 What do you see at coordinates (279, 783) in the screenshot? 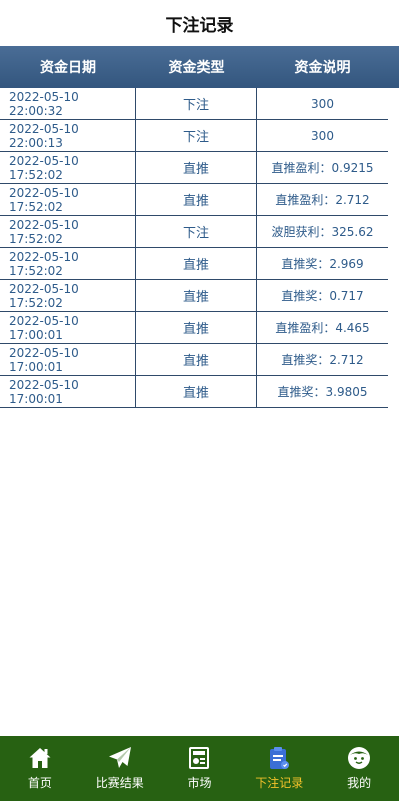
I see `tab-label: 下注记录` at bounding box center [279, 783].